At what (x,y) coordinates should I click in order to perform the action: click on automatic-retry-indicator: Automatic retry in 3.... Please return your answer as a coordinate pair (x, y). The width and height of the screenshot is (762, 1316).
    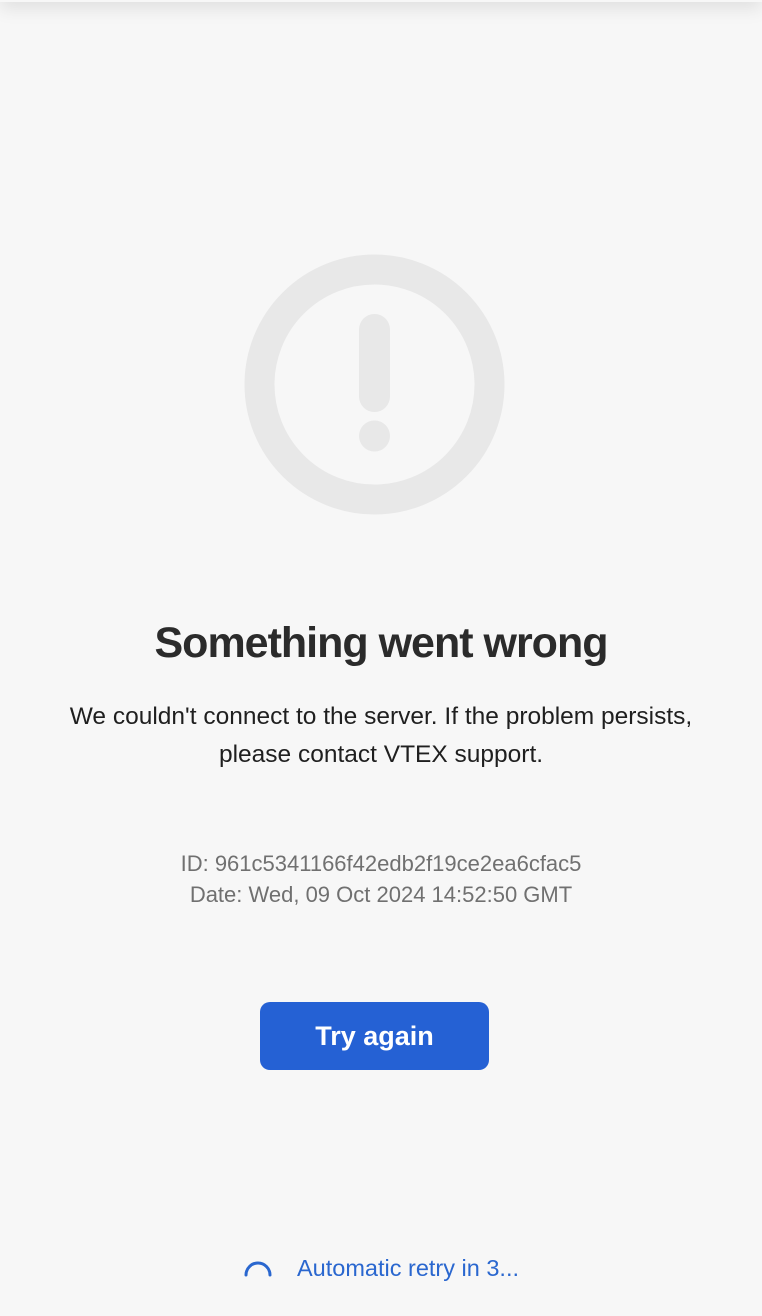
    Looking at the image, I should click on (381, 1268).